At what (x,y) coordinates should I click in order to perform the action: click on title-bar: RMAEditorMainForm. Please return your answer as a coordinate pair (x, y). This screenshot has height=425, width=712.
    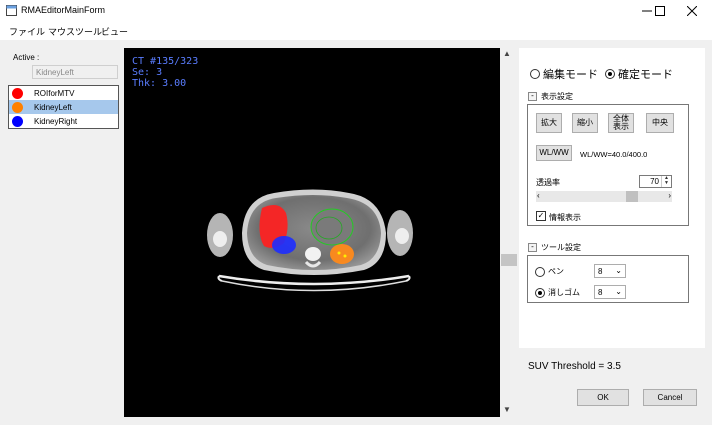
    Looking at the image, I should click on (356, 11).